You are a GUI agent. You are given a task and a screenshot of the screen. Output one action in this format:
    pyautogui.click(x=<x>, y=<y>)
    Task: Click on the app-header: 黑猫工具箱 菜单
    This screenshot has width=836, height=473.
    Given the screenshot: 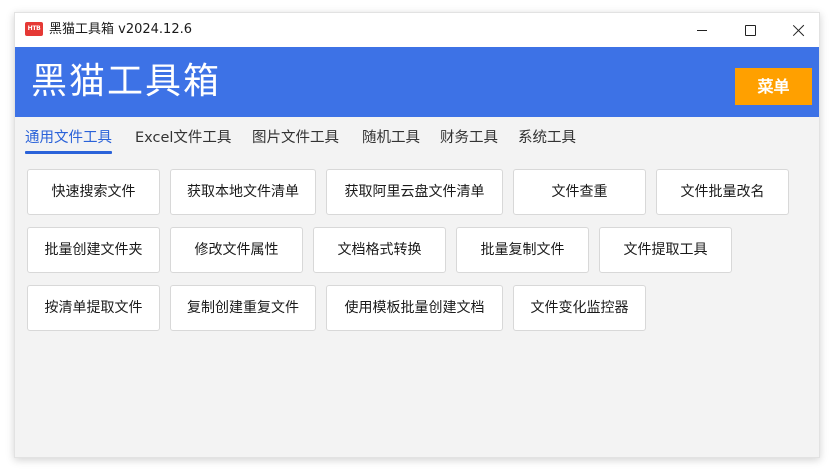 What is the action you would take?
    pyautogui.click(x=417, y=82)
    